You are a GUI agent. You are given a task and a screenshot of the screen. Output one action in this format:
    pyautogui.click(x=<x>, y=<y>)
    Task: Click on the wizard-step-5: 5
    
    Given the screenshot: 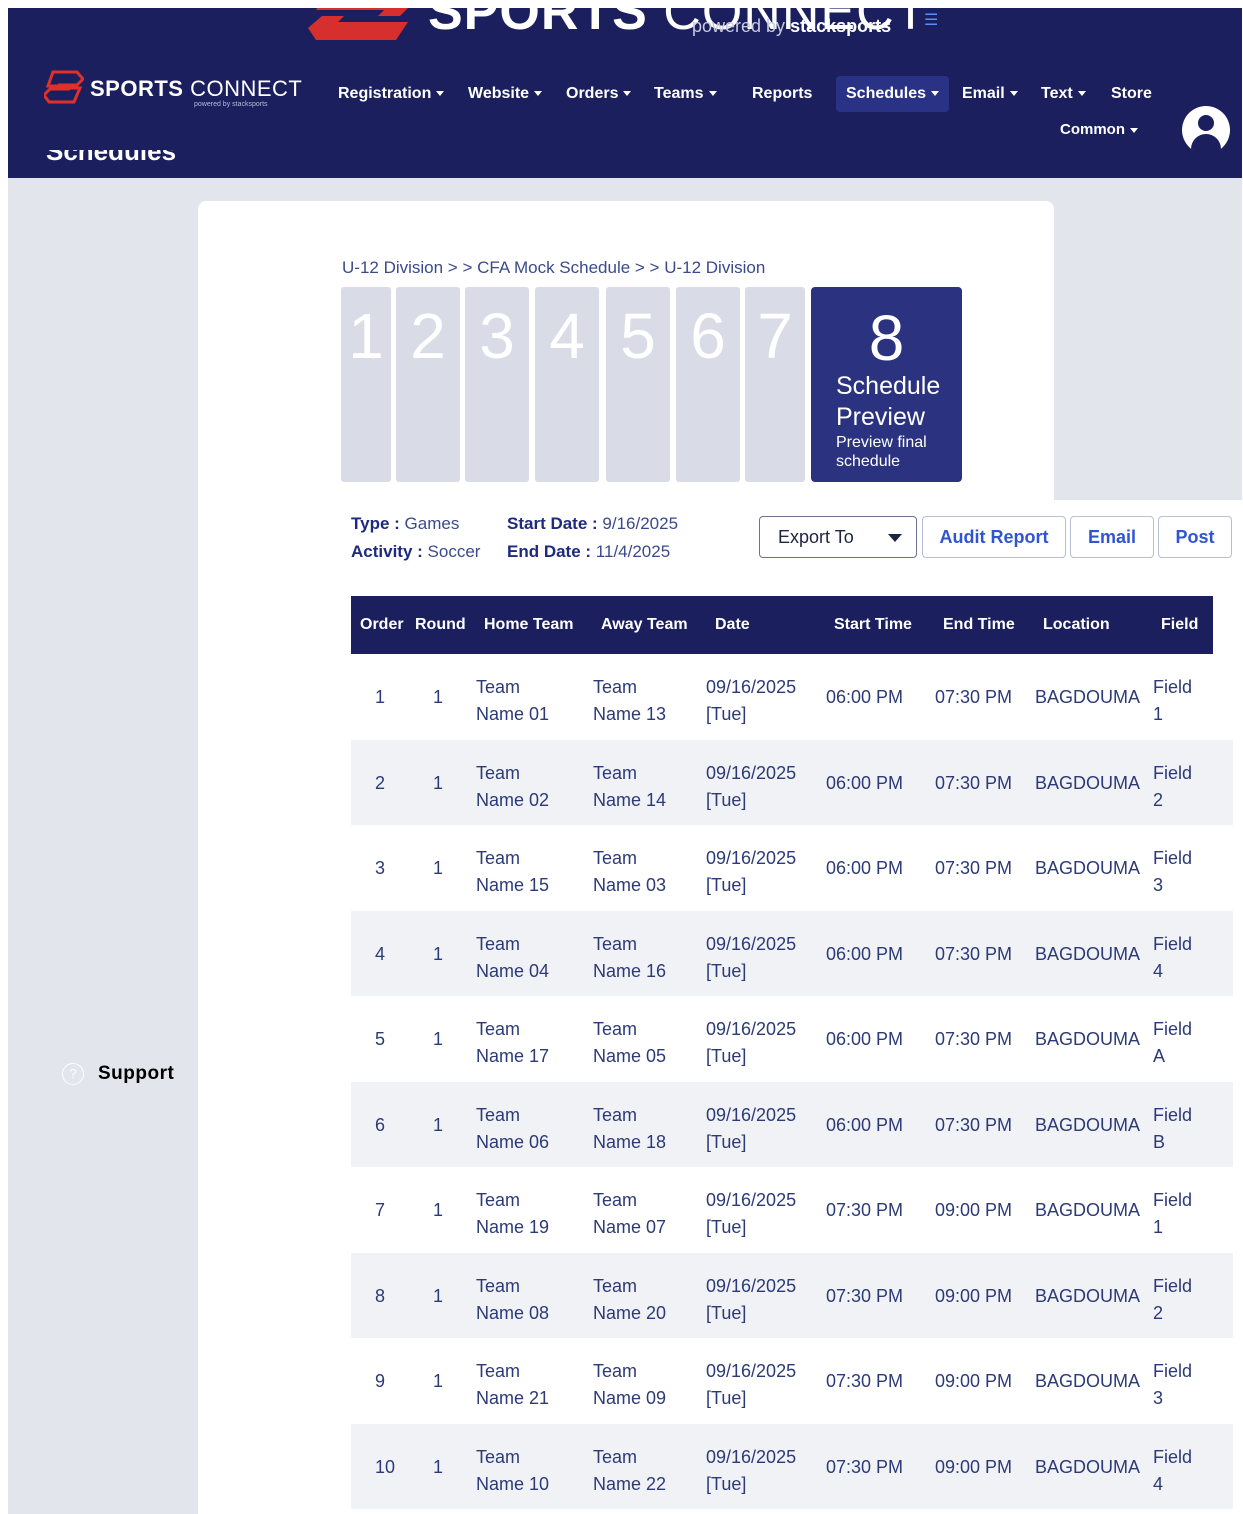 What is the action you would take?
    pyautogui.click(x=638, y=384)
    